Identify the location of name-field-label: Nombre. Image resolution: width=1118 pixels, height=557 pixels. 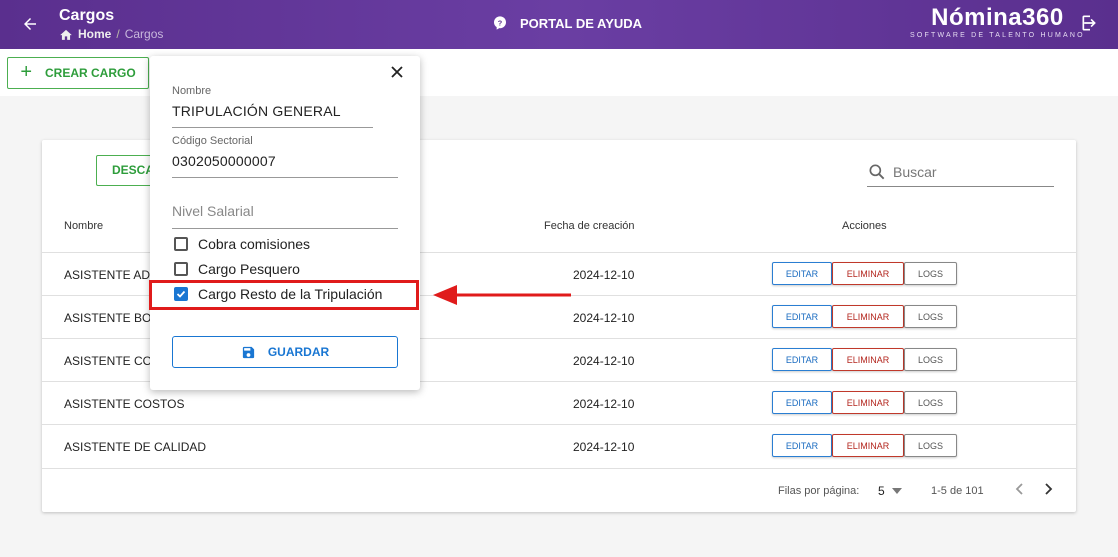
(192, 91).